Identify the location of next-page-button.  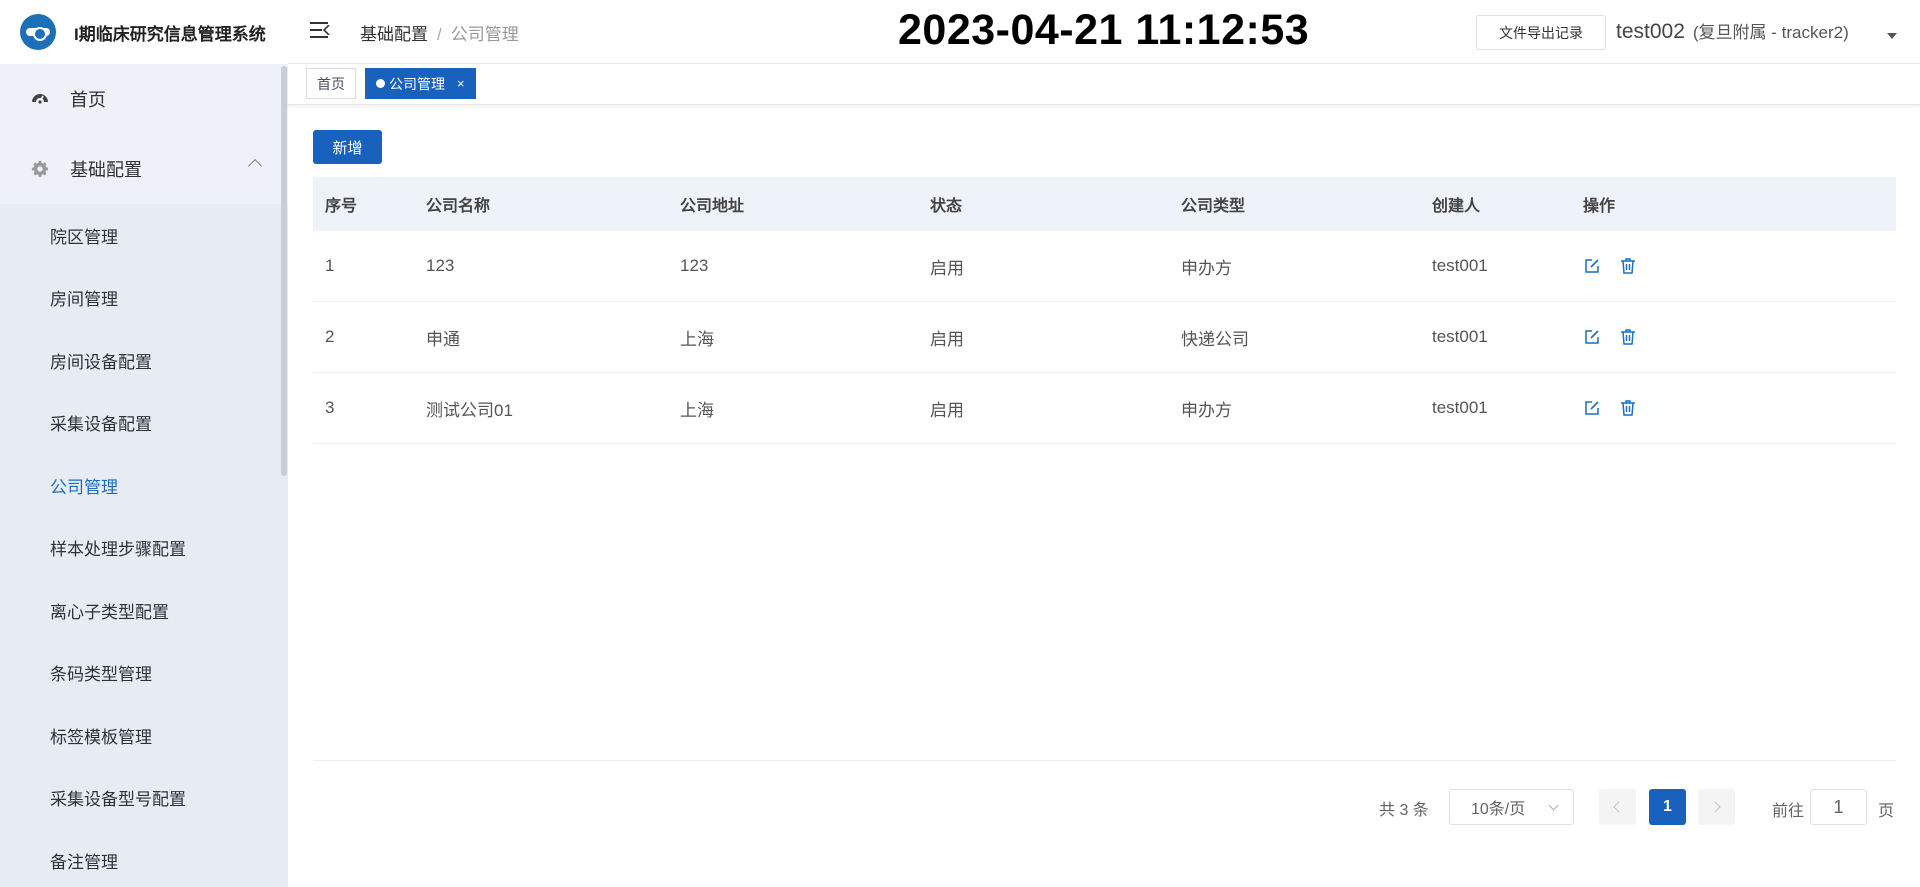
(1716, 807).